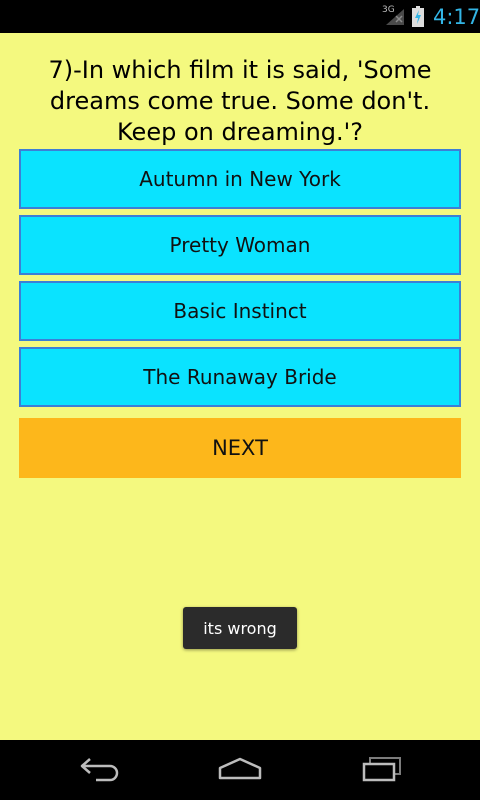  I want to click on home-button, so click(240, 771).